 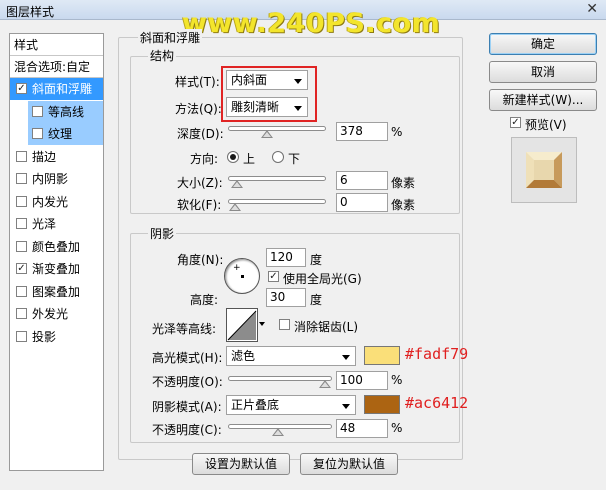 I want to click on highlight-box, so click(x=269, y=94).